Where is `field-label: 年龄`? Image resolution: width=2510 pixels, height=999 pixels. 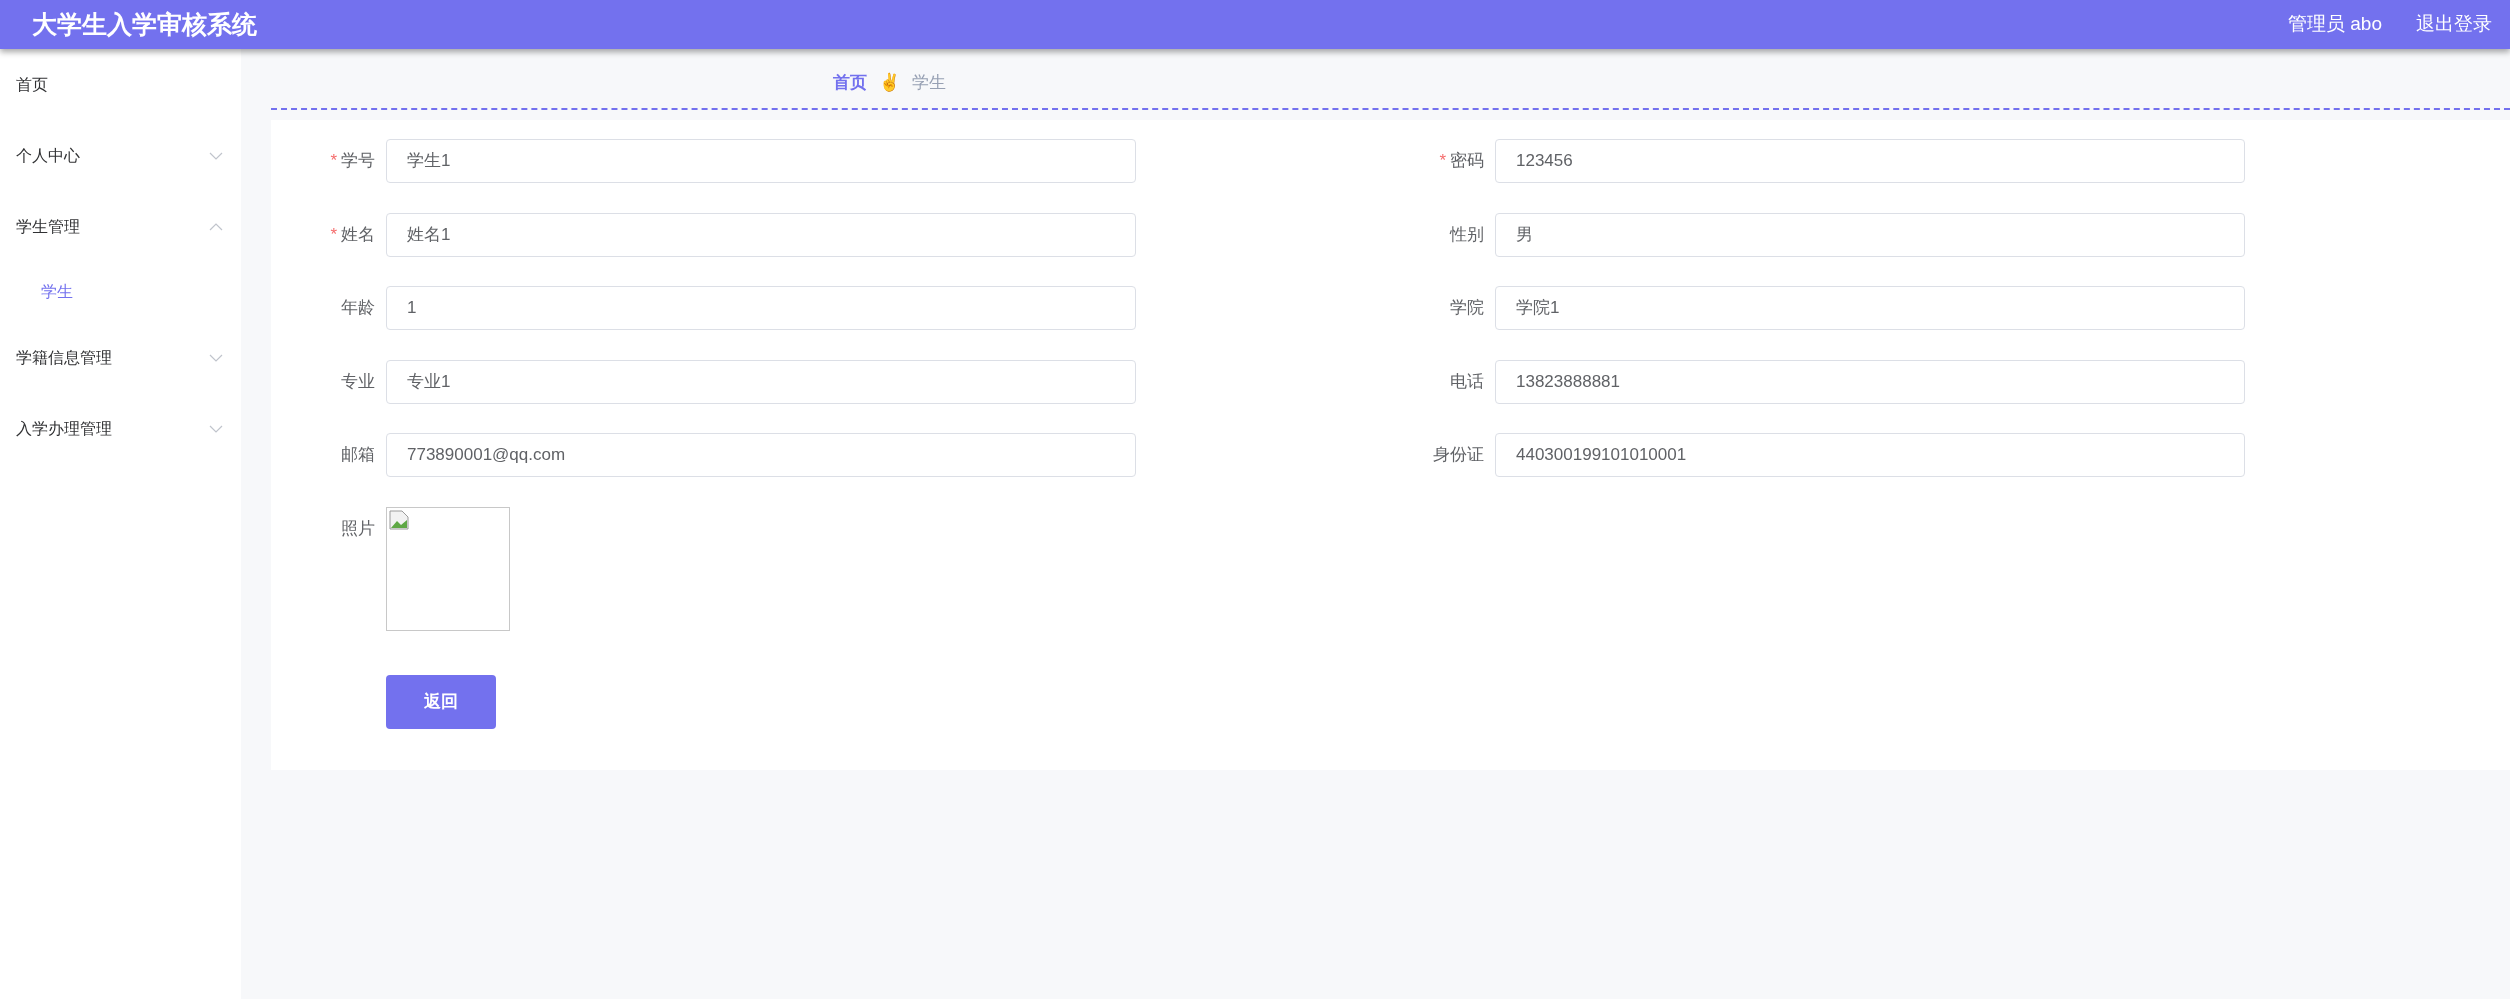 field-label: 年龄 is located at coordinates (358, 308).